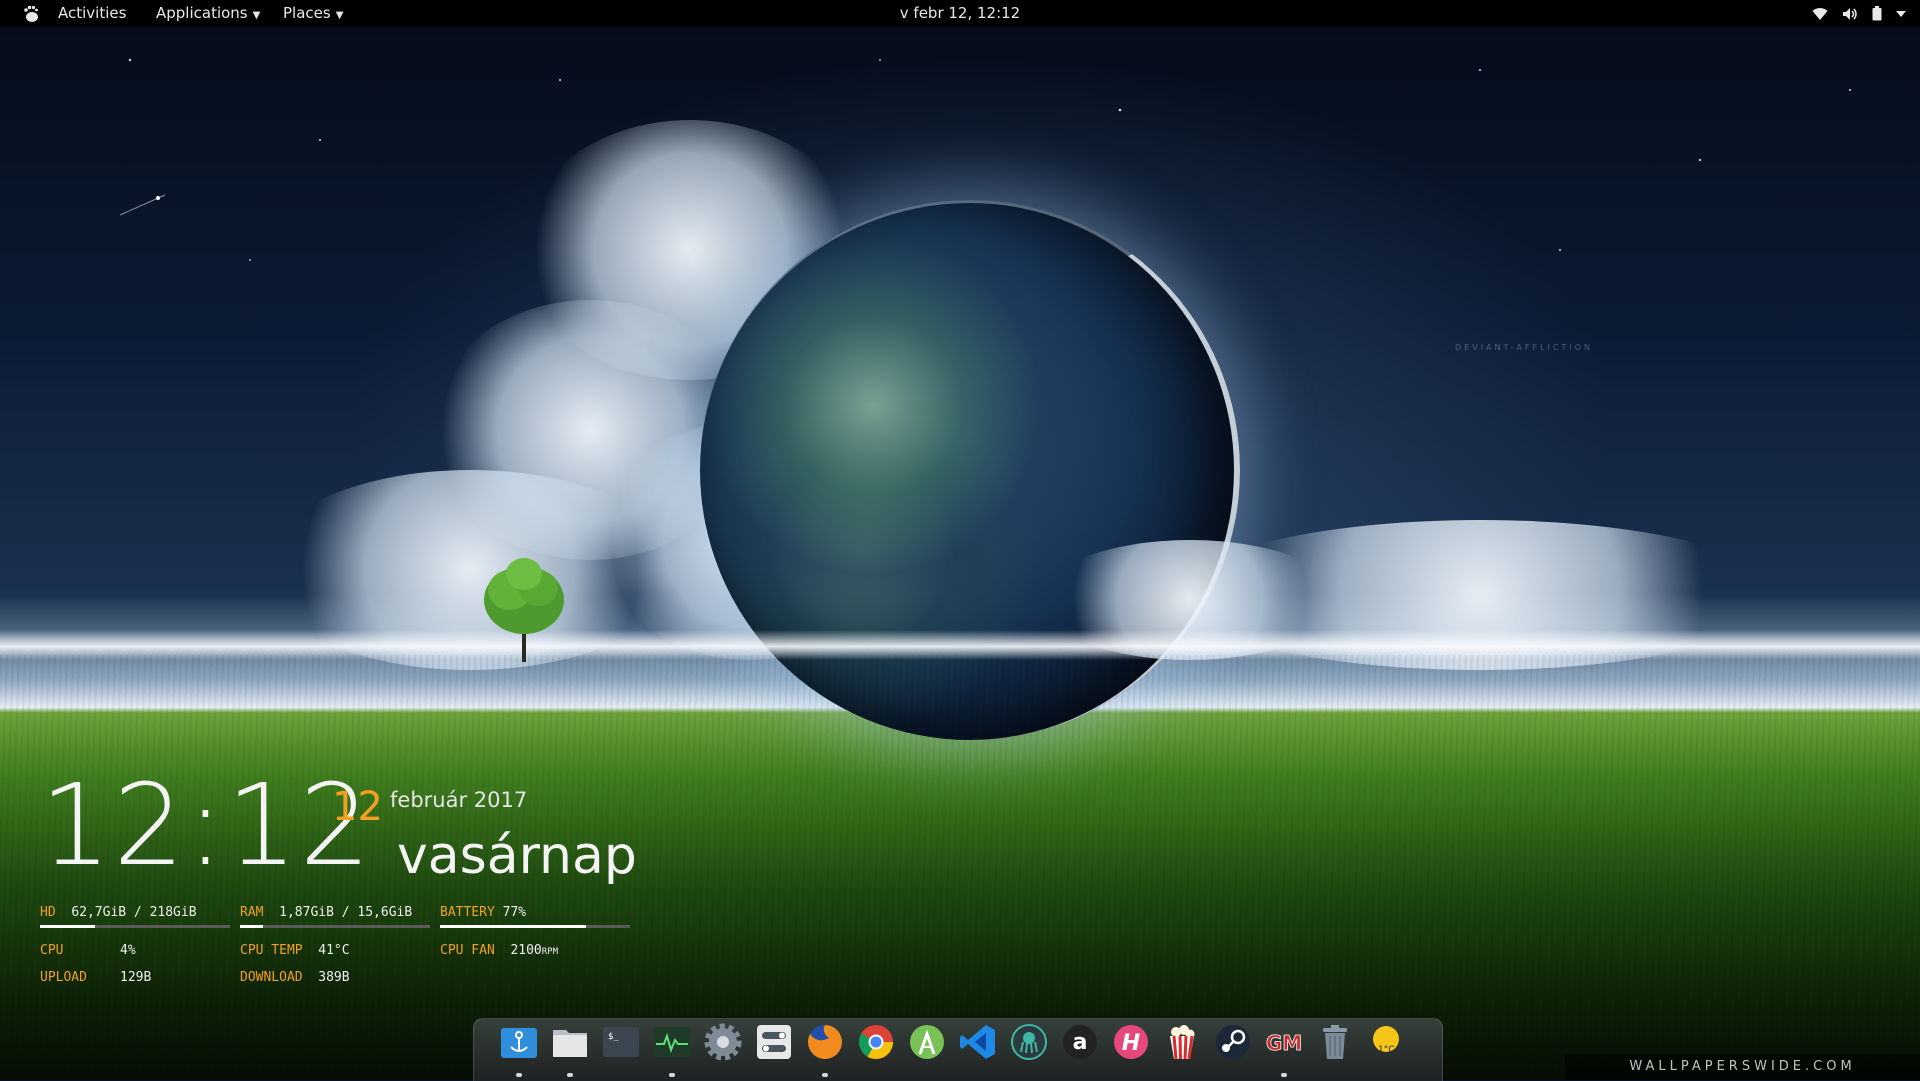 This screenshot has height=1081, width=1920. Describe the element at coordinates (271, 977) in the screenshot. I see `download-label: DOWNLOAD` at that location.